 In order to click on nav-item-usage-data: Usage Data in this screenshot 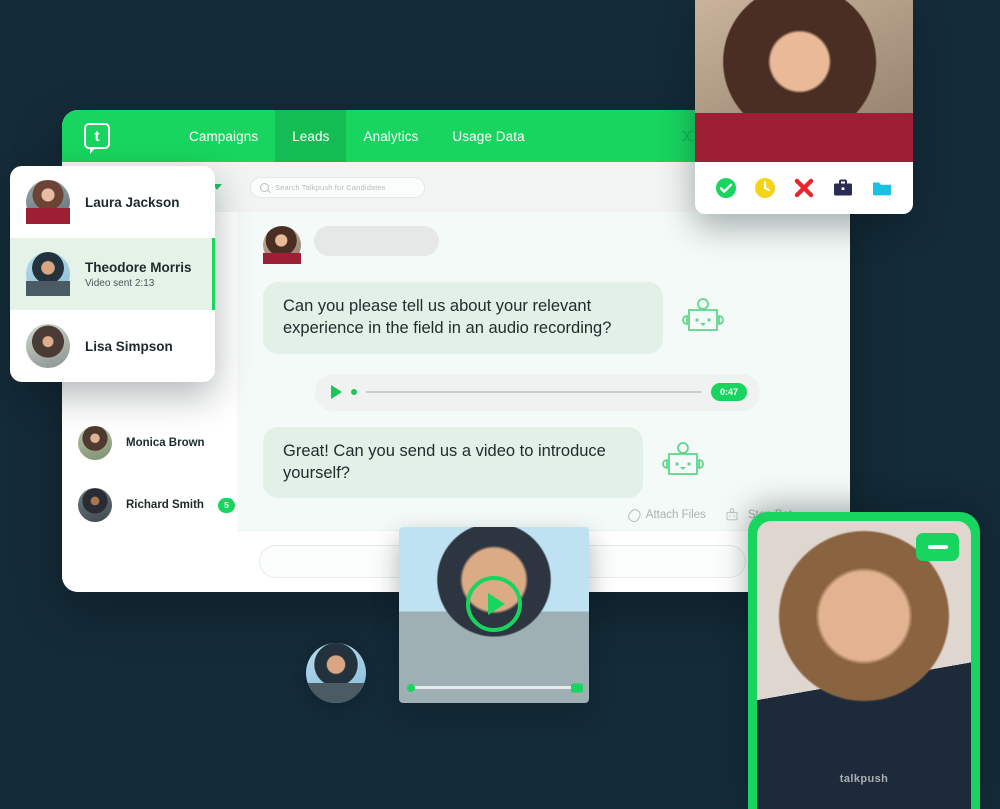, I will do `click(488, 136)`.